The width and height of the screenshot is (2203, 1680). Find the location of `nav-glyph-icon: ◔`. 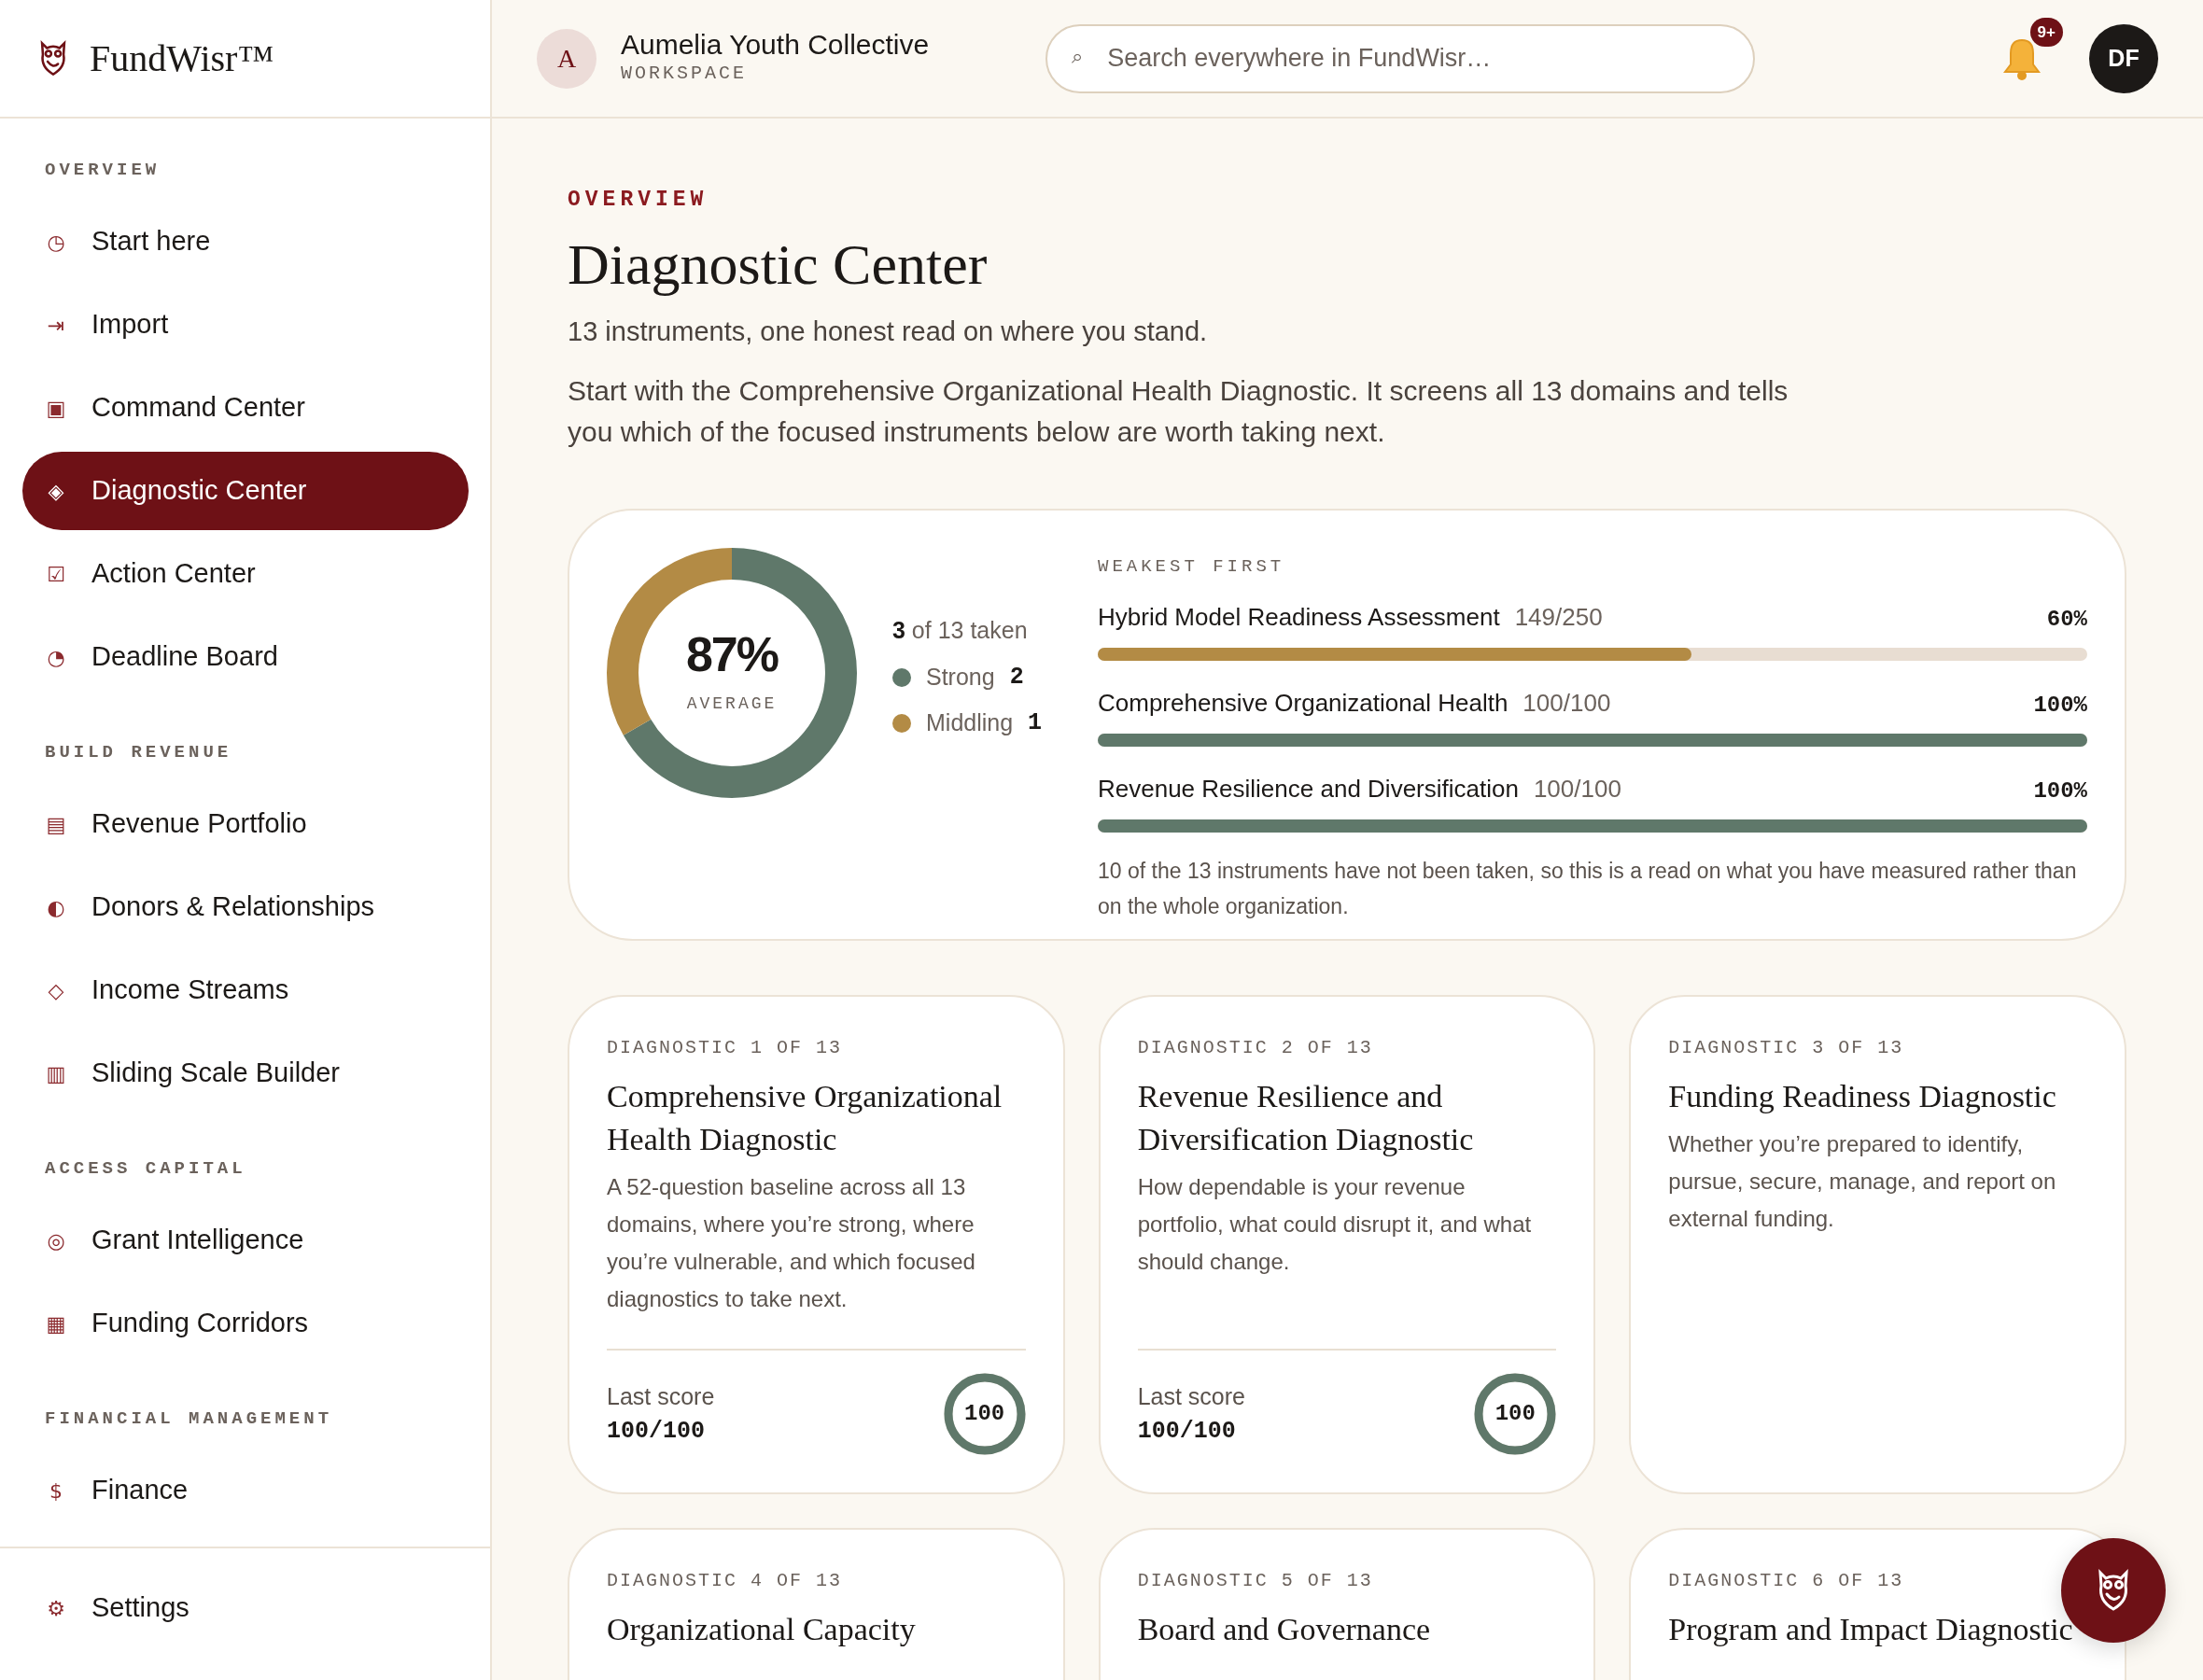

nav-glyph-icon: ◔ is located at coordinates (56, 657).